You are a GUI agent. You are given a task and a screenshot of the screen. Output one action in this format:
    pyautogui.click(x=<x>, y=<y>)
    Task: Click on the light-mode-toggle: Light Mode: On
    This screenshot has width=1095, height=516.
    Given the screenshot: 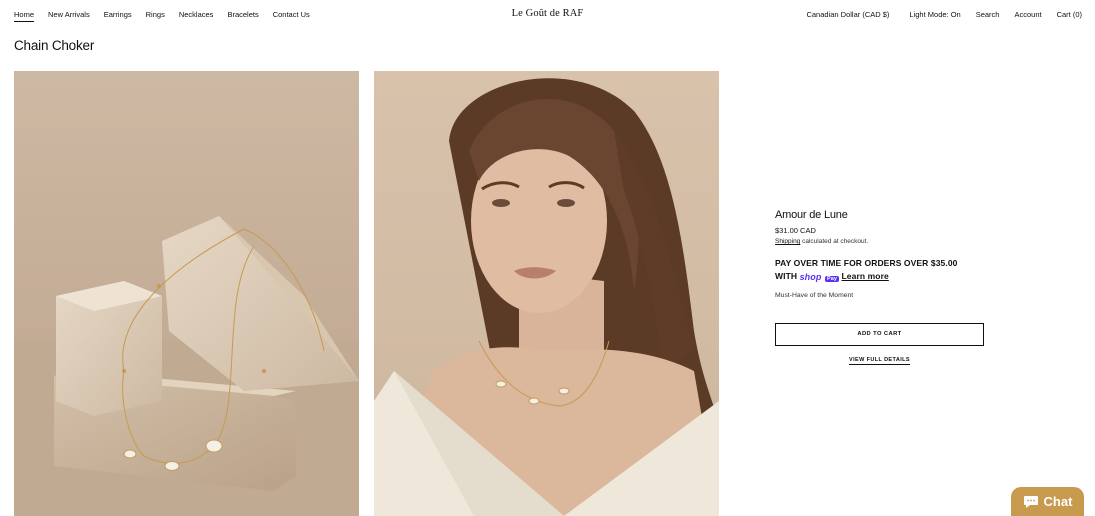 What is the action you would take?
    pyautogui.click(x=934, y=14)
    